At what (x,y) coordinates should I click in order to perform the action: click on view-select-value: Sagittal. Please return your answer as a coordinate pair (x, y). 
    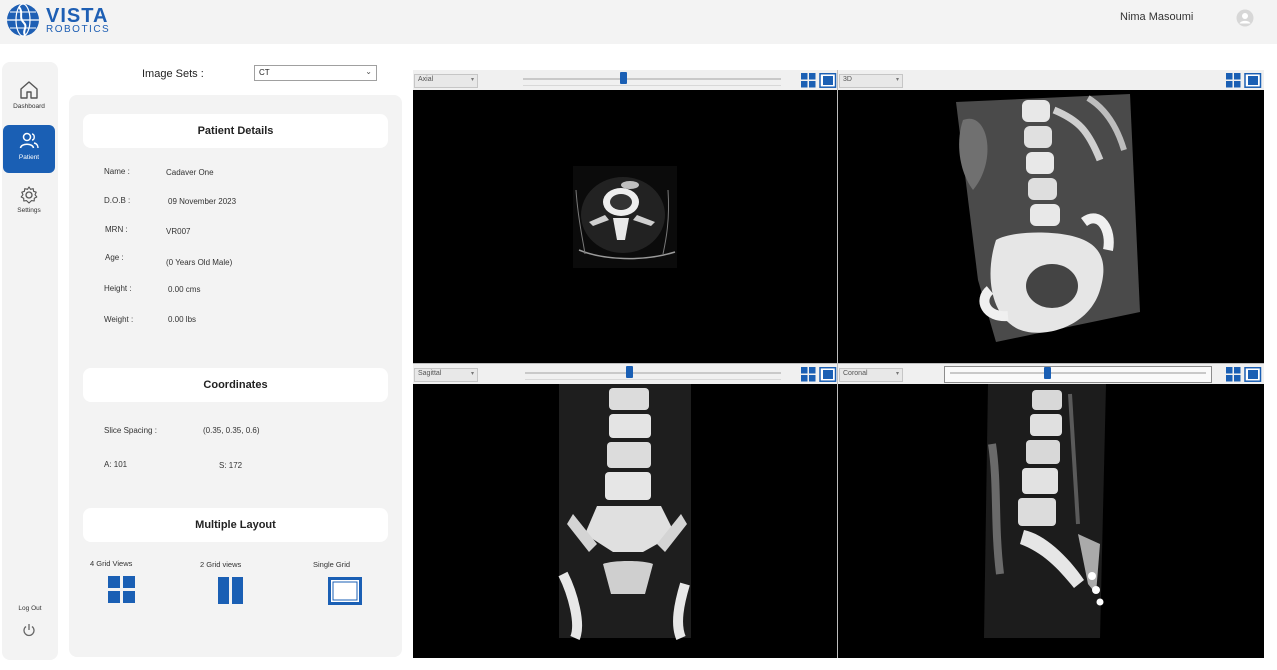
    Looking at the image, I should click on (430, 373).